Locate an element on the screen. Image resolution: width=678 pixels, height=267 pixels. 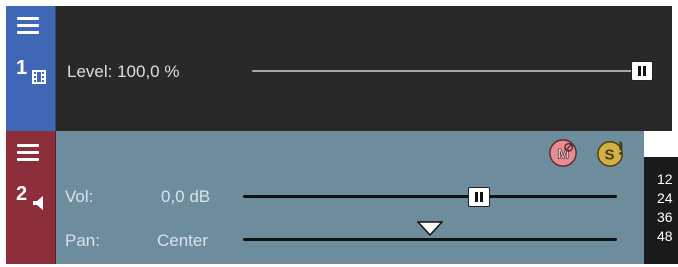
pan-slider-thumb is located at coordinates (430, 229).